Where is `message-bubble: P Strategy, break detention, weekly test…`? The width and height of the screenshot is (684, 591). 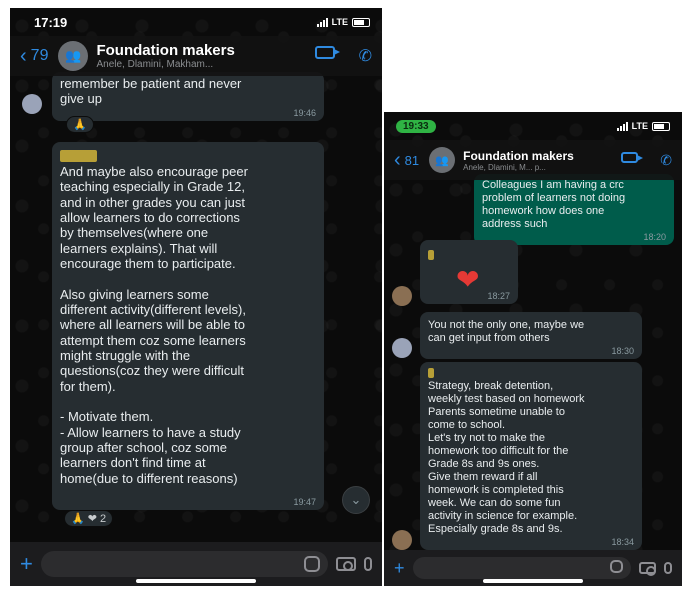
message-bubble: P Strategy, break detention, weekly test… is located at coordinates (531, 456).